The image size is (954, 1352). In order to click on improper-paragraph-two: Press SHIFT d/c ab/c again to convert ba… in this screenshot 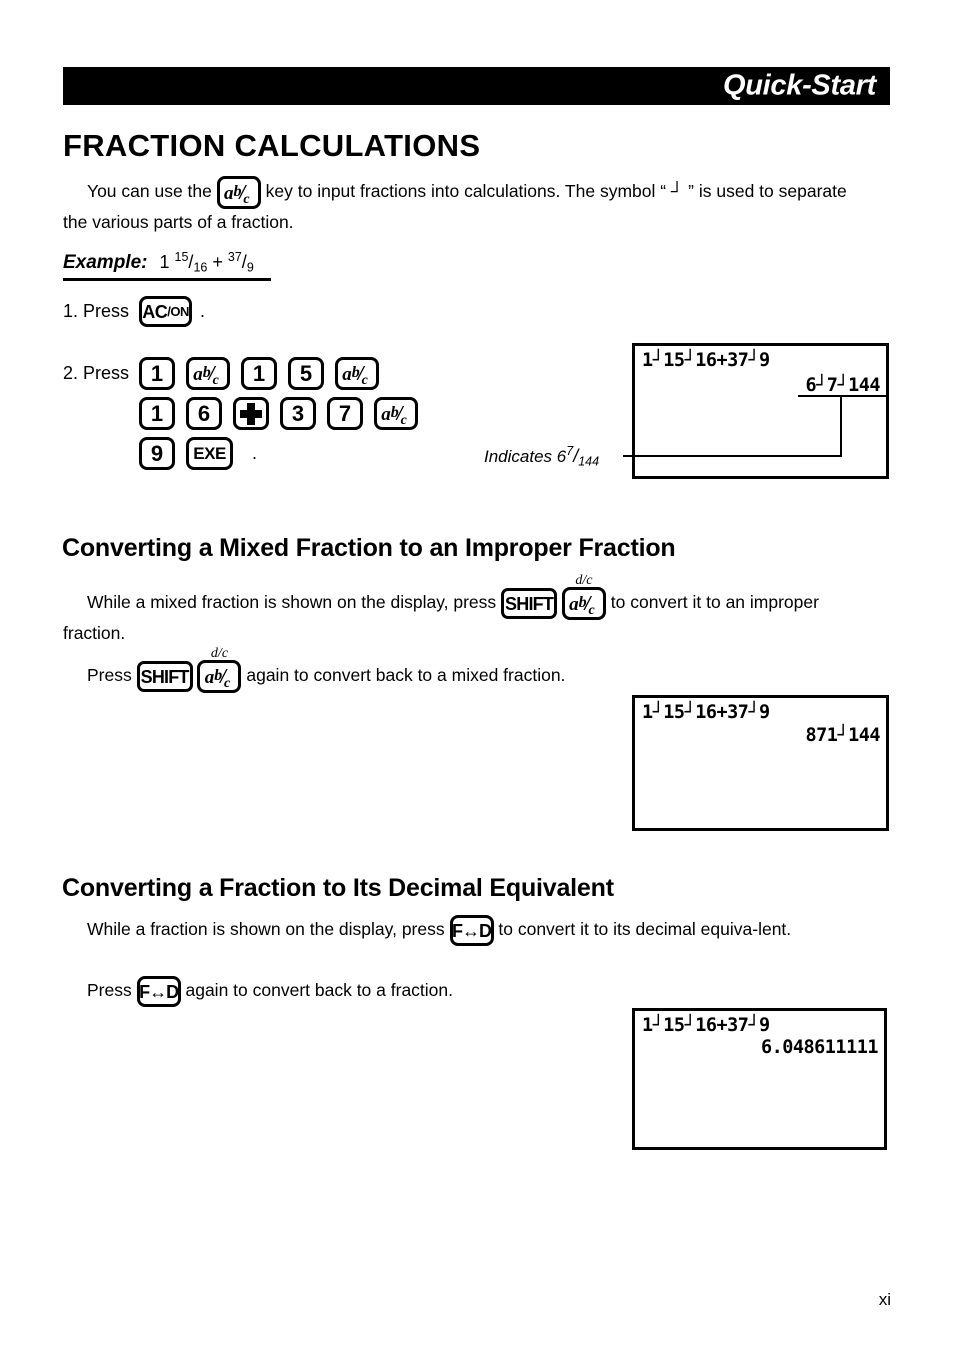, I will do `click(468, 669)`.